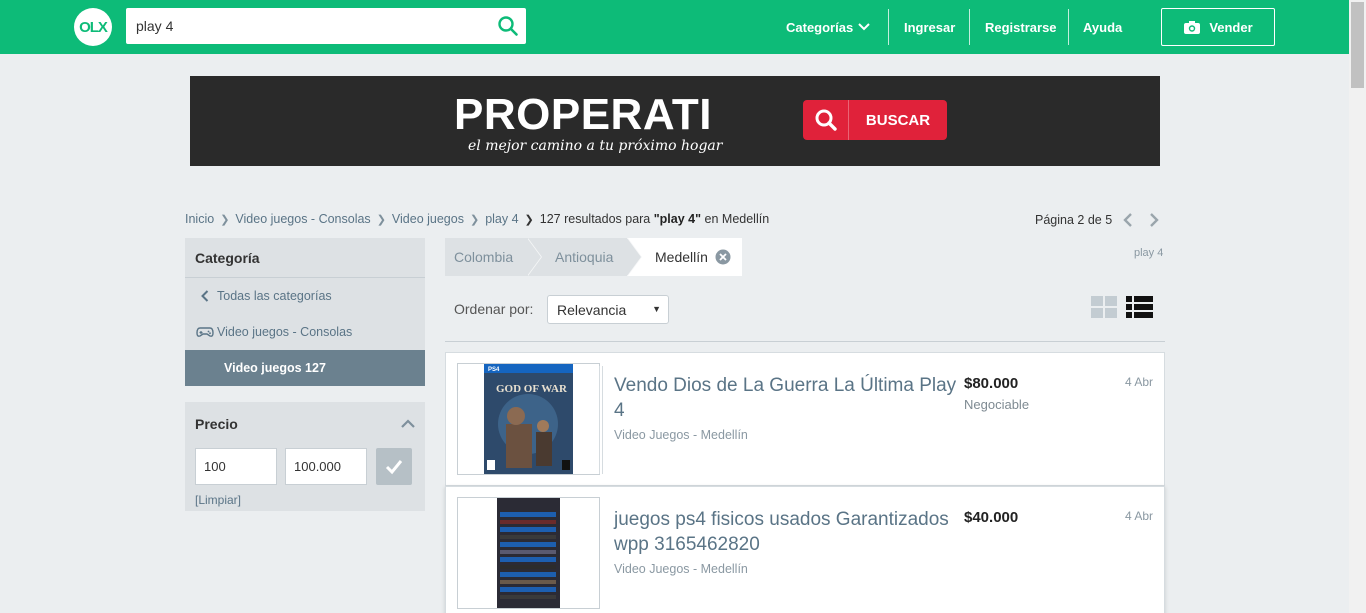 The image size is (1366, 613). I want to click on sort-select: Relevancia ▼, so click(608, 309).